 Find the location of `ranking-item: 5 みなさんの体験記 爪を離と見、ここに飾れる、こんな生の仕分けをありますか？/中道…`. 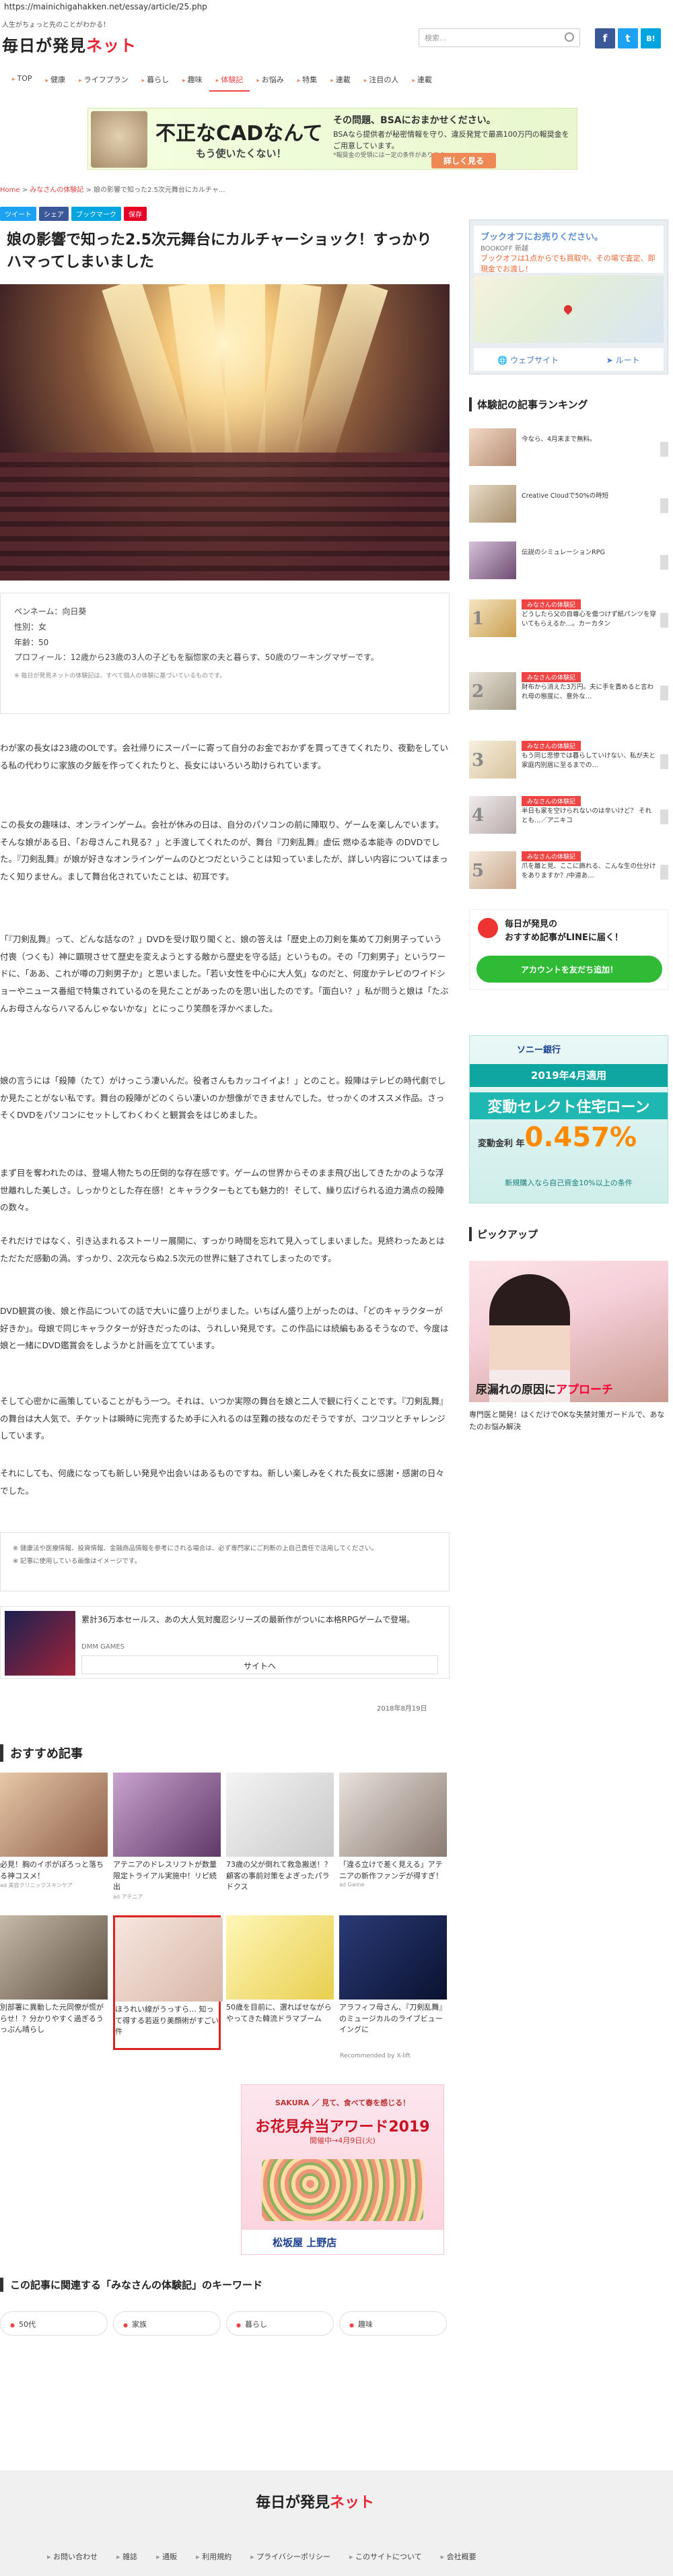

ranking-item: 5 みなさんの体験記 爪を離と見、ここに飾れる、こんな生の仕分けをありますか？/中道… is located at coordinates (568, 872).